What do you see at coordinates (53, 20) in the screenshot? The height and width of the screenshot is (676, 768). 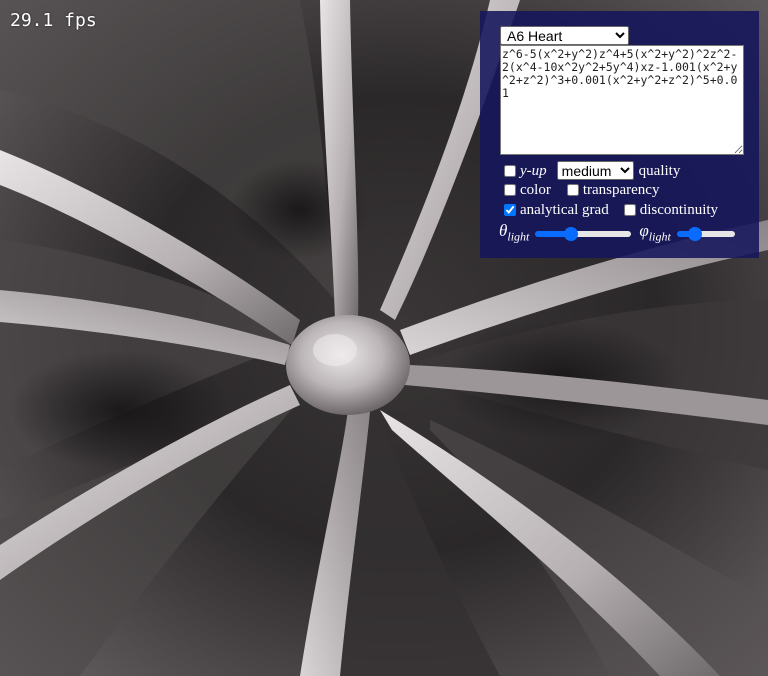 I see `fps-counter: 29.1 fps` at bounding box center [53, 20].